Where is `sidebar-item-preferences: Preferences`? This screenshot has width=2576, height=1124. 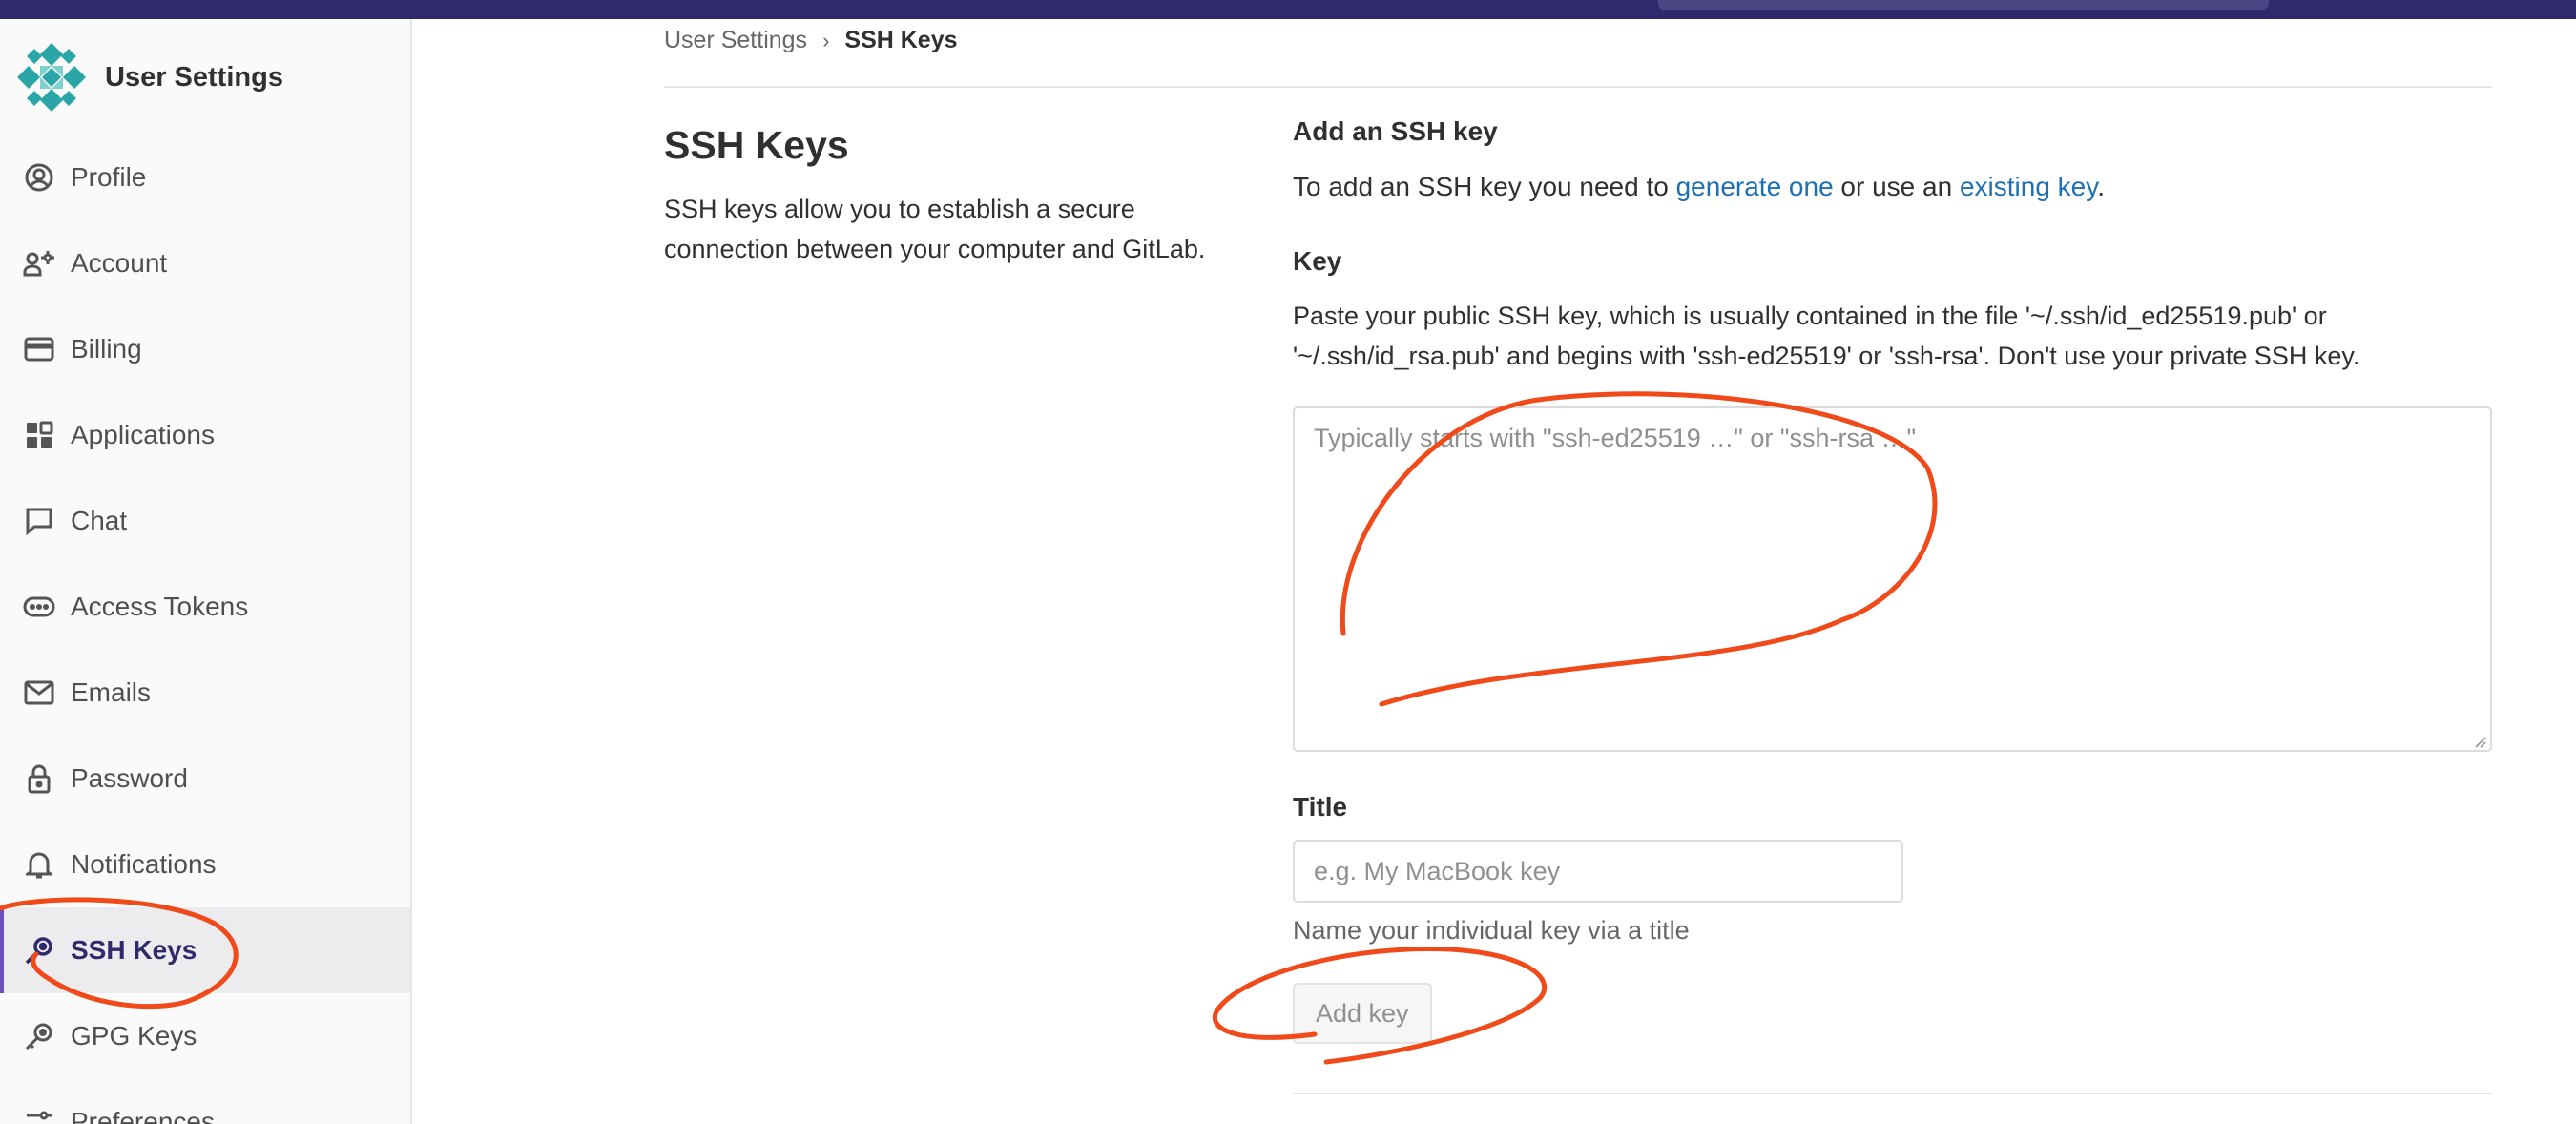 sidebar-item-preferences: Preferences is located at coordinates (205, 1101).